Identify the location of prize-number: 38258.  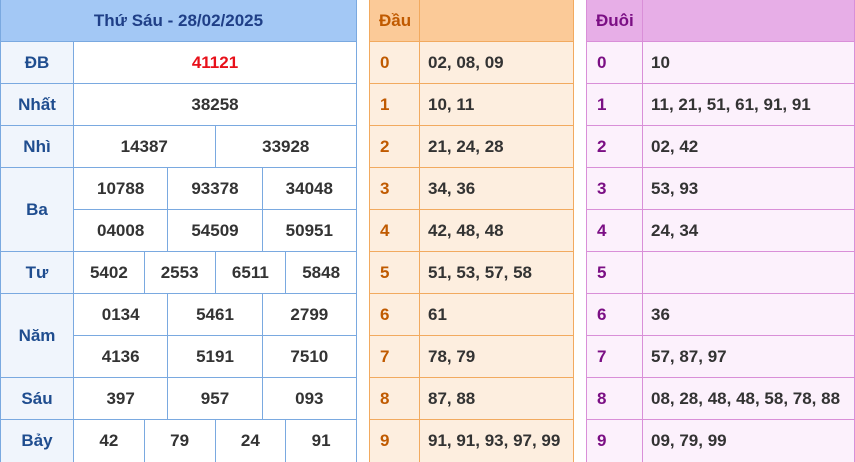
(215, 104).